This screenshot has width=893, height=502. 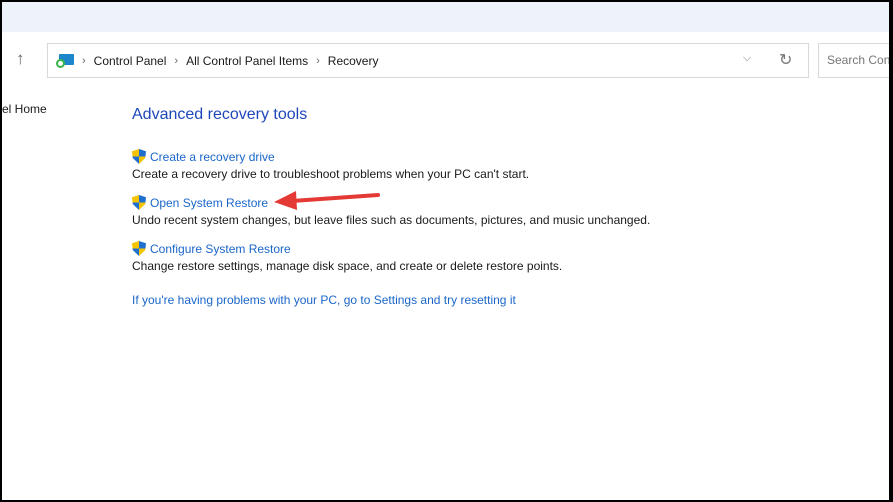 I want to click on up-arrow-icon: ↑, so click(x=20, y=59).